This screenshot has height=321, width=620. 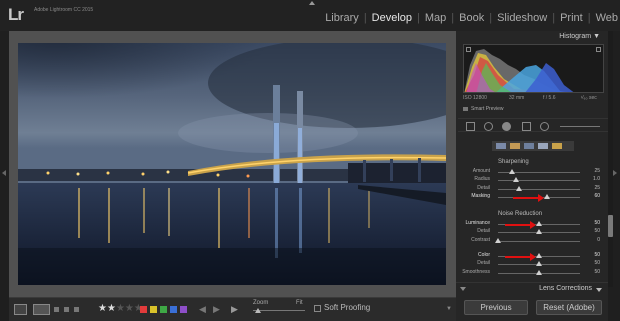 I want to click on module-map: Map, so click(x=435, y=18).